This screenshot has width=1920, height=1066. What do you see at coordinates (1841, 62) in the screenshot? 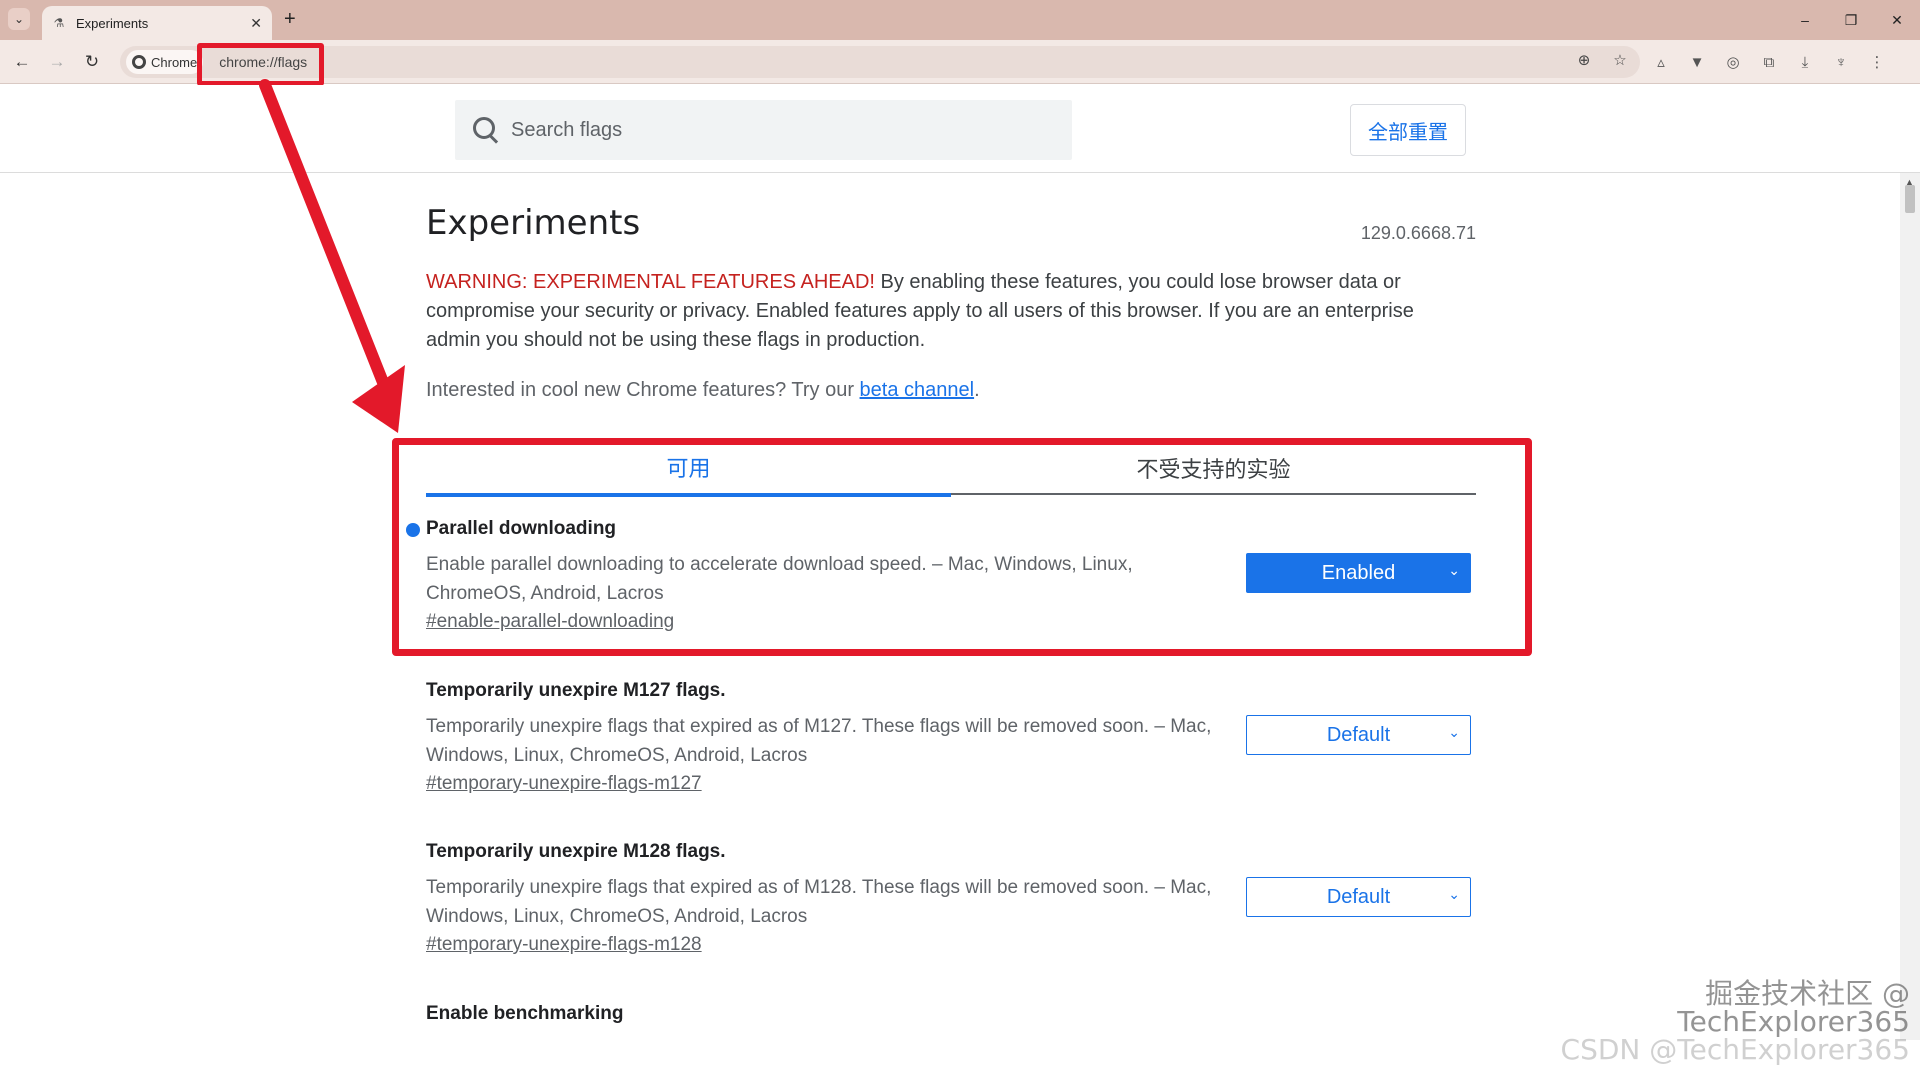
I see `profile-icon: ♆` at bounding box center [1841, 62].